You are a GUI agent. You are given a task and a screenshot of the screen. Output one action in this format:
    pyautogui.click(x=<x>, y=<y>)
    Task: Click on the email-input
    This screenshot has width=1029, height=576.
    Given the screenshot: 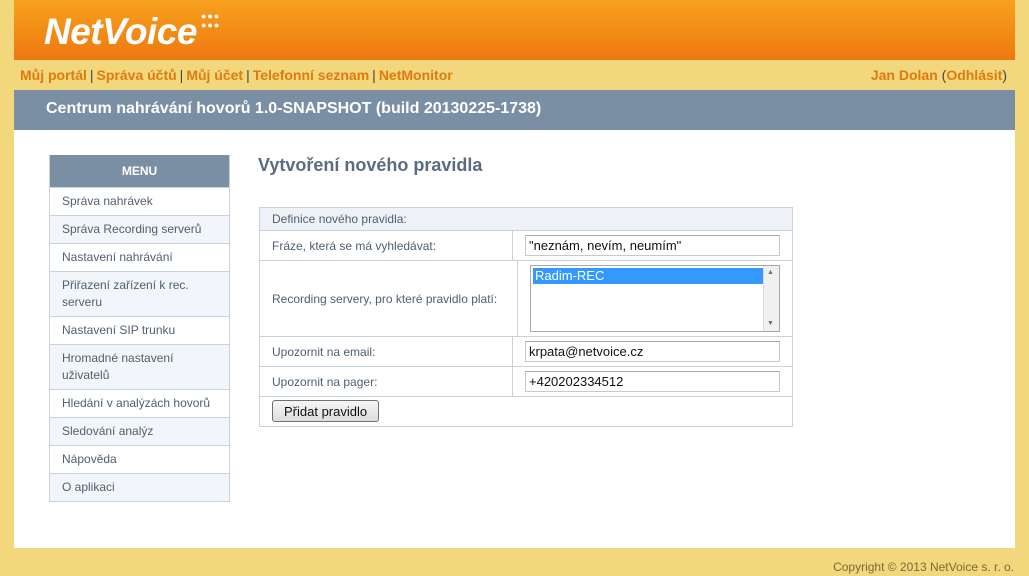 What is the action you would take?
    pyautogui.click(x=652, y=351)
    